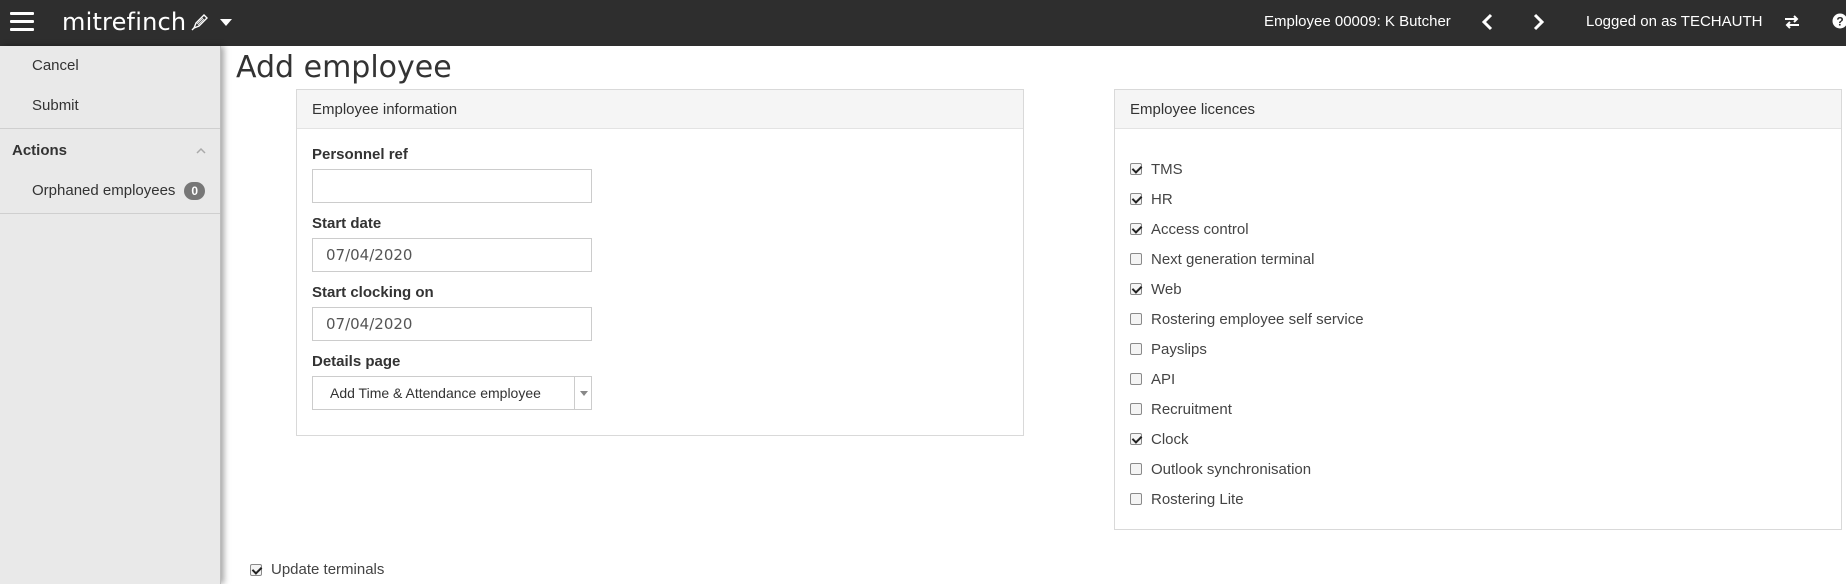 The width and height of the screenshot is (1846, 584). What do you see at coordinates (1167, 169) in the screenshot?
I see `licence-label: TMS` at bounding box center [1167, 169].